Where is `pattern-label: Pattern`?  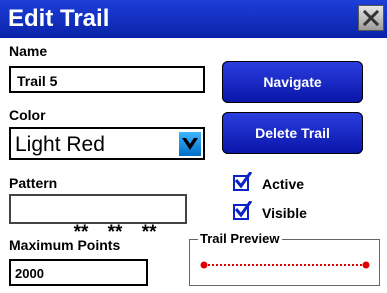 pattern-label: Pattern is located at coordinates (33, 183).